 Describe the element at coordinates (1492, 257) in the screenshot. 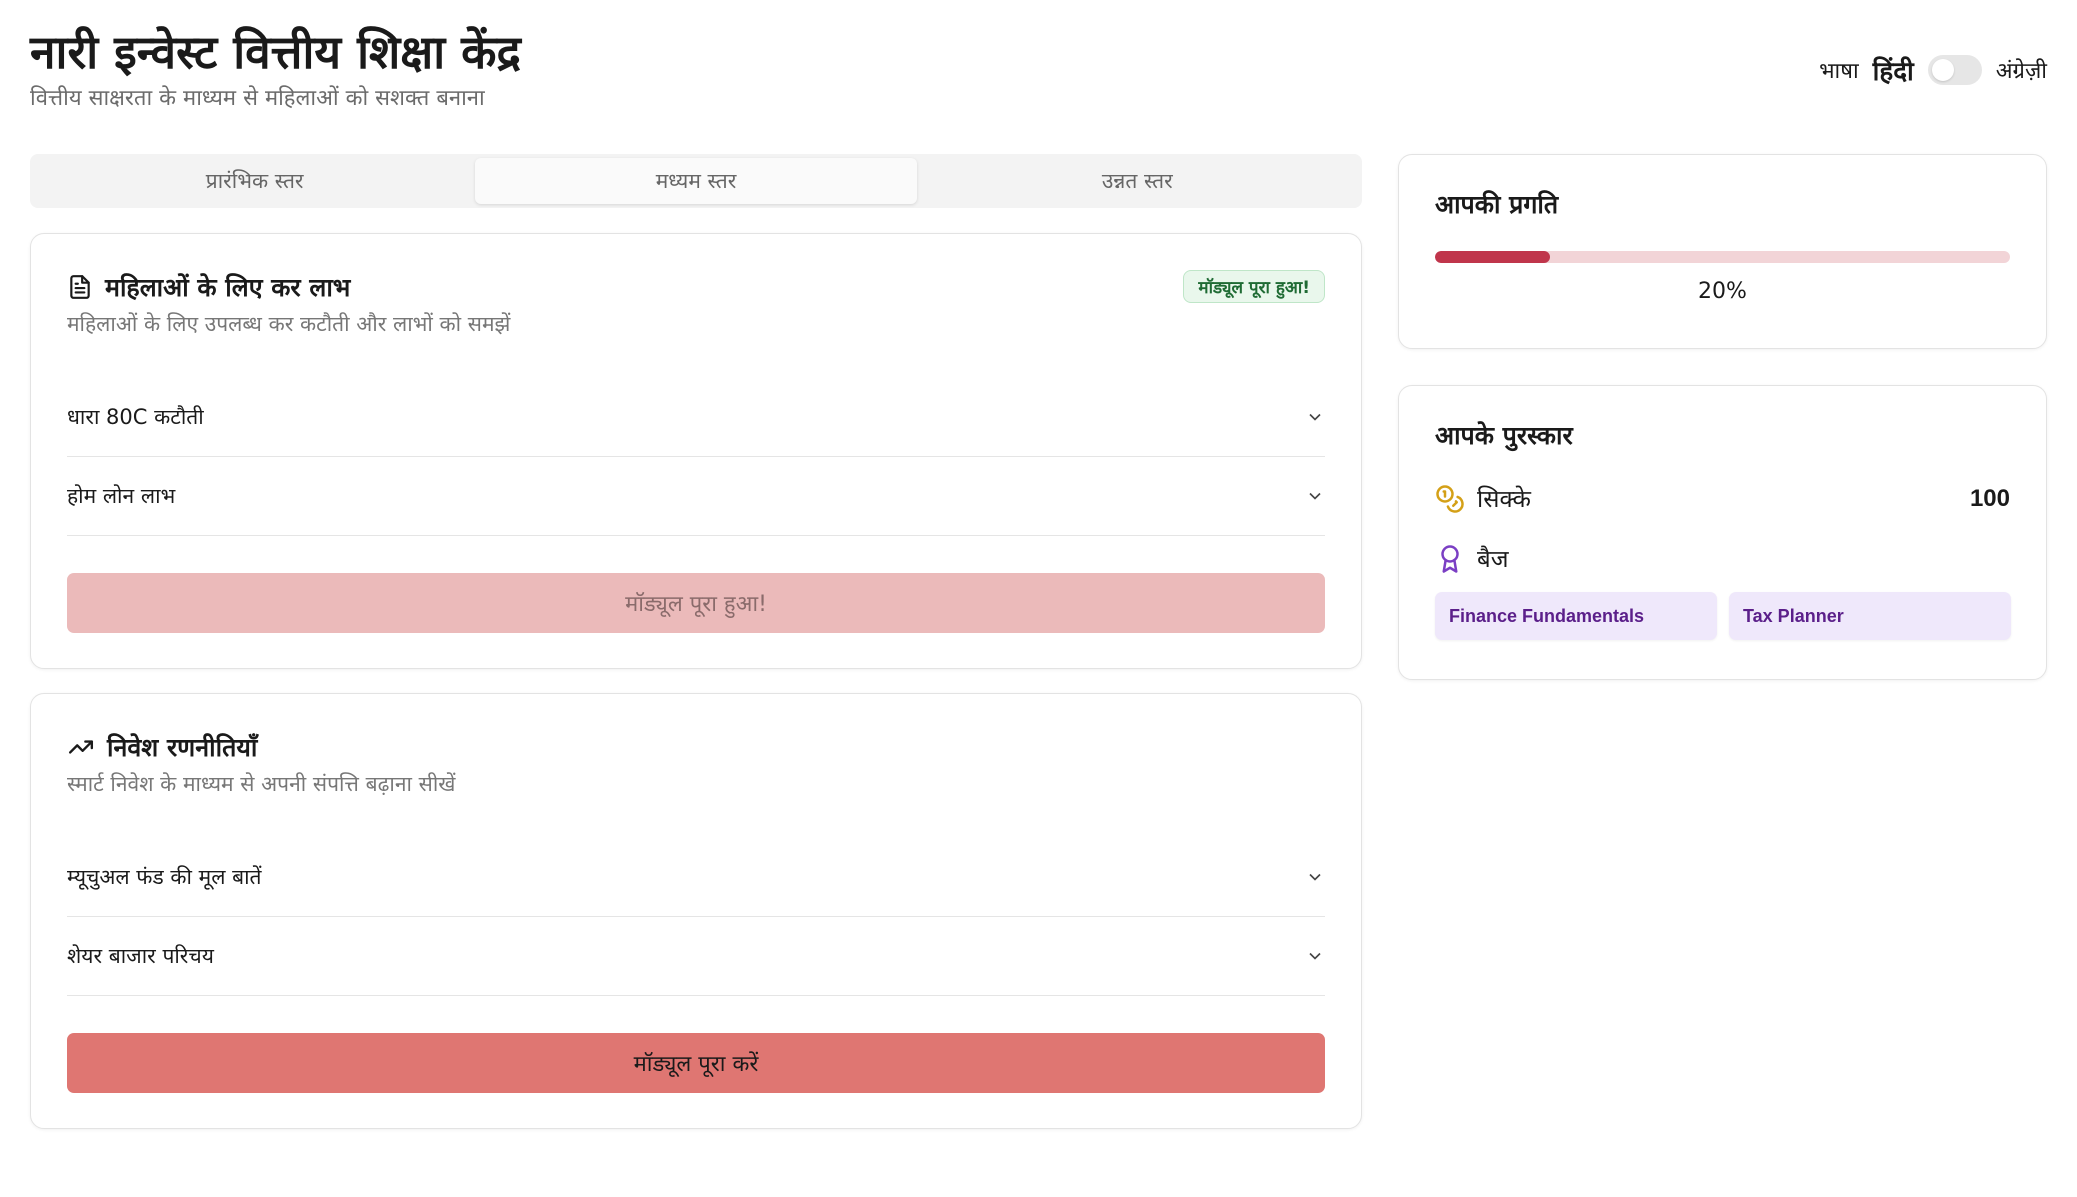

I see `progress-bar-fill` at that location.